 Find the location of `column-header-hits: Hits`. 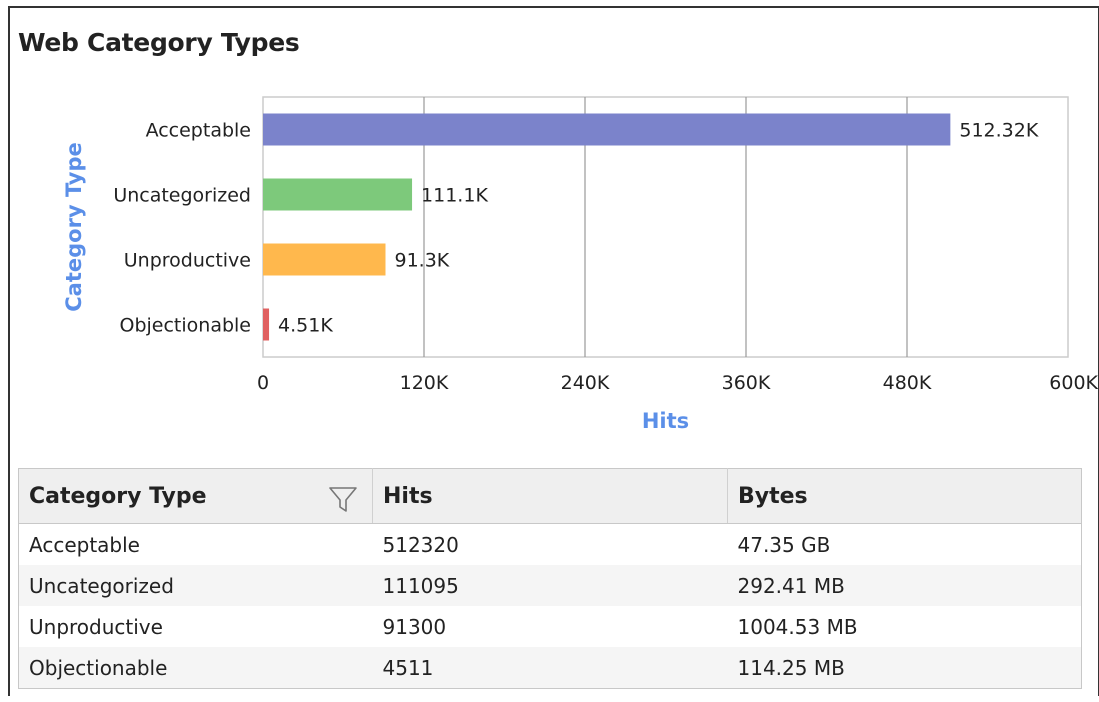

column-header-hits: Hits is located at coordinates (550, 496).